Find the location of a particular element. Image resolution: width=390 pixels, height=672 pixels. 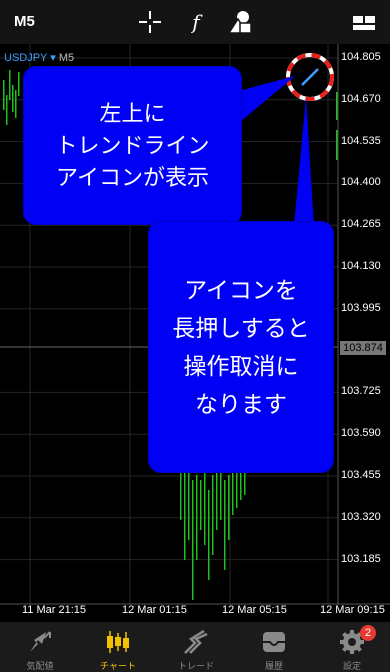

callout-top-pointer is located at coordinates (265, 99).